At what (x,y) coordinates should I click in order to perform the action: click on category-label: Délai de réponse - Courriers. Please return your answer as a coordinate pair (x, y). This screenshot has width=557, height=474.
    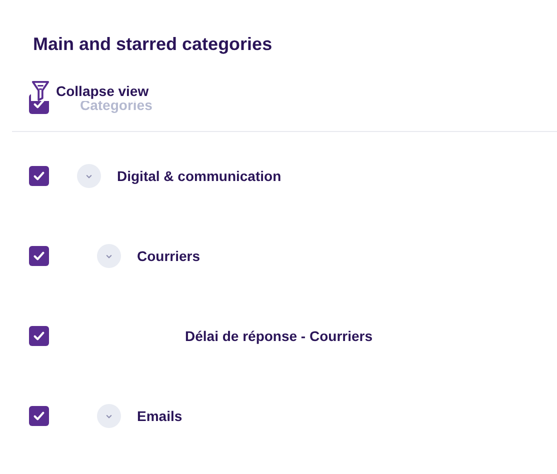
    Looking at the image, I should click on (279, 336).